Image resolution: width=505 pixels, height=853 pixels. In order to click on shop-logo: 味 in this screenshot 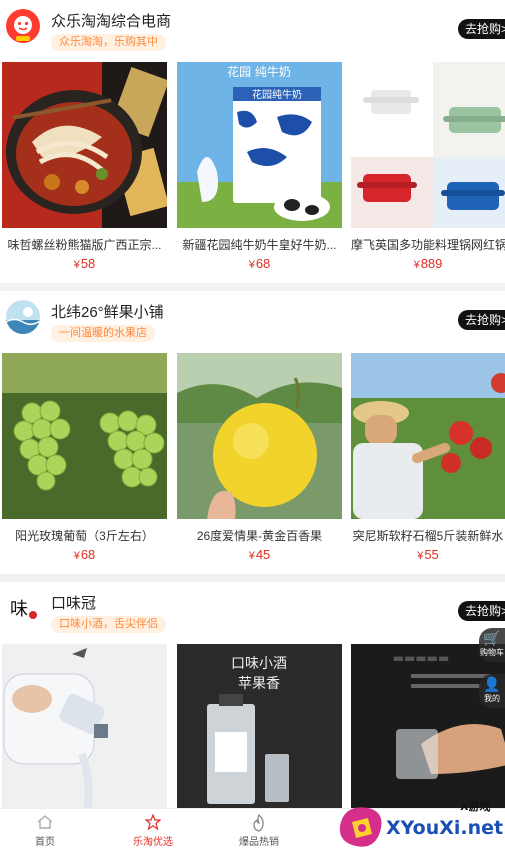, I will do `click(23, 608)`.